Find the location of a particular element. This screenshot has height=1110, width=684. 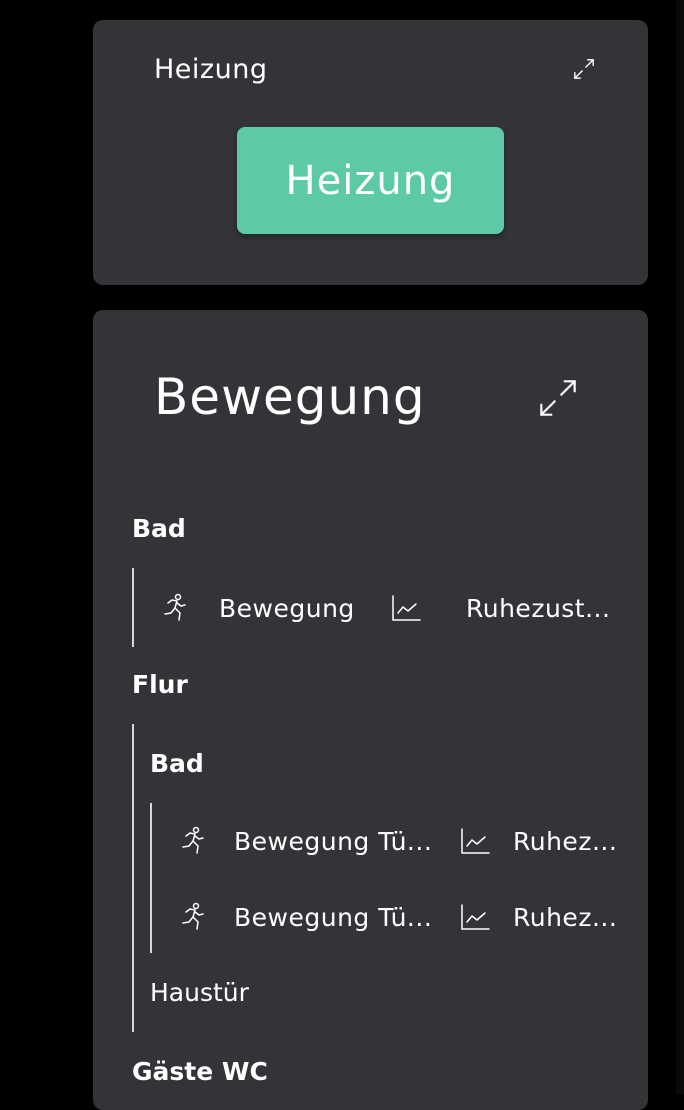

list-item-label: Bewegung is located at coordinates (287, 608).